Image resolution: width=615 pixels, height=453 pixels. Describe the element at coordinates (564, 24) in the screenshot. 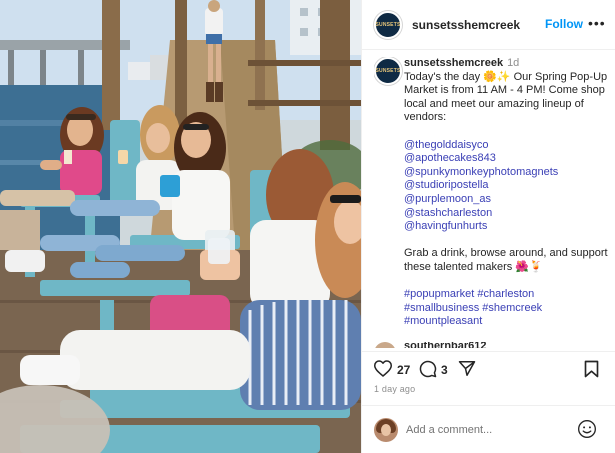

I see `follow-button: Follow` at that location.